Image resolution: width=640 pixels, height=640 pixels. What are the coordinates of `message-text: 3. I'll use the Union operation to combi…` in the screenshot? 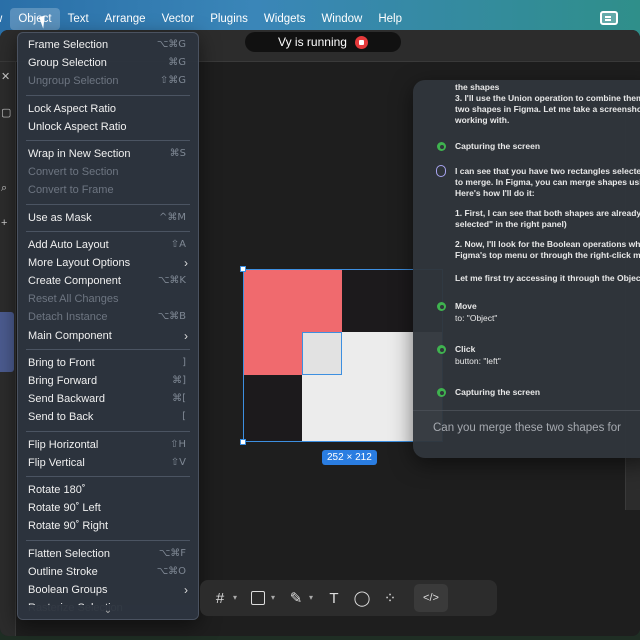 It's located at (547, 98).